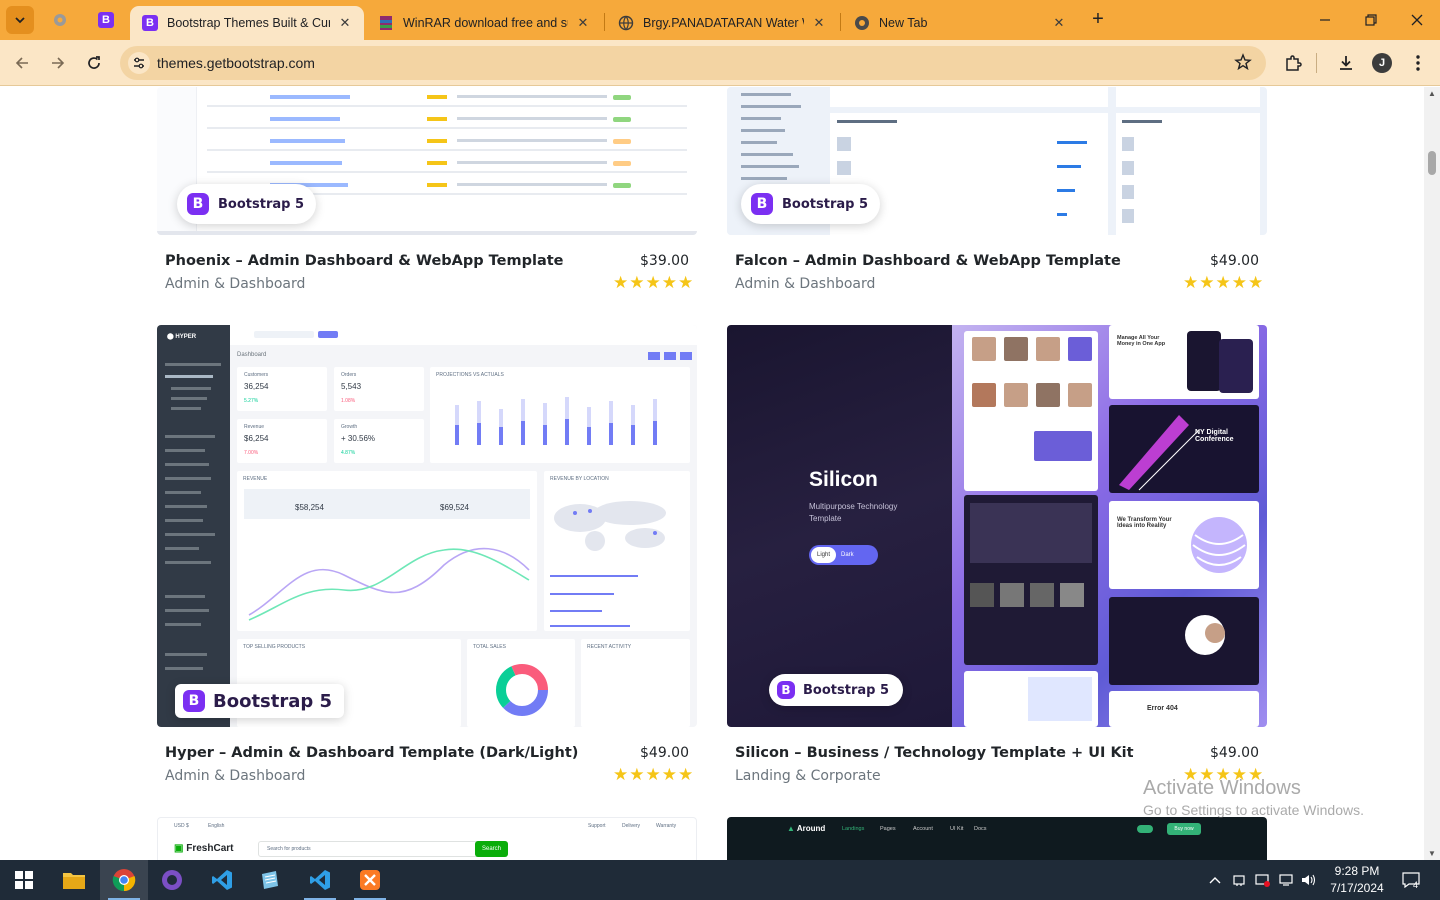 The height and width of the screenshot is (900, 1440). I want to click on downloads-button, so click(1346, 63).